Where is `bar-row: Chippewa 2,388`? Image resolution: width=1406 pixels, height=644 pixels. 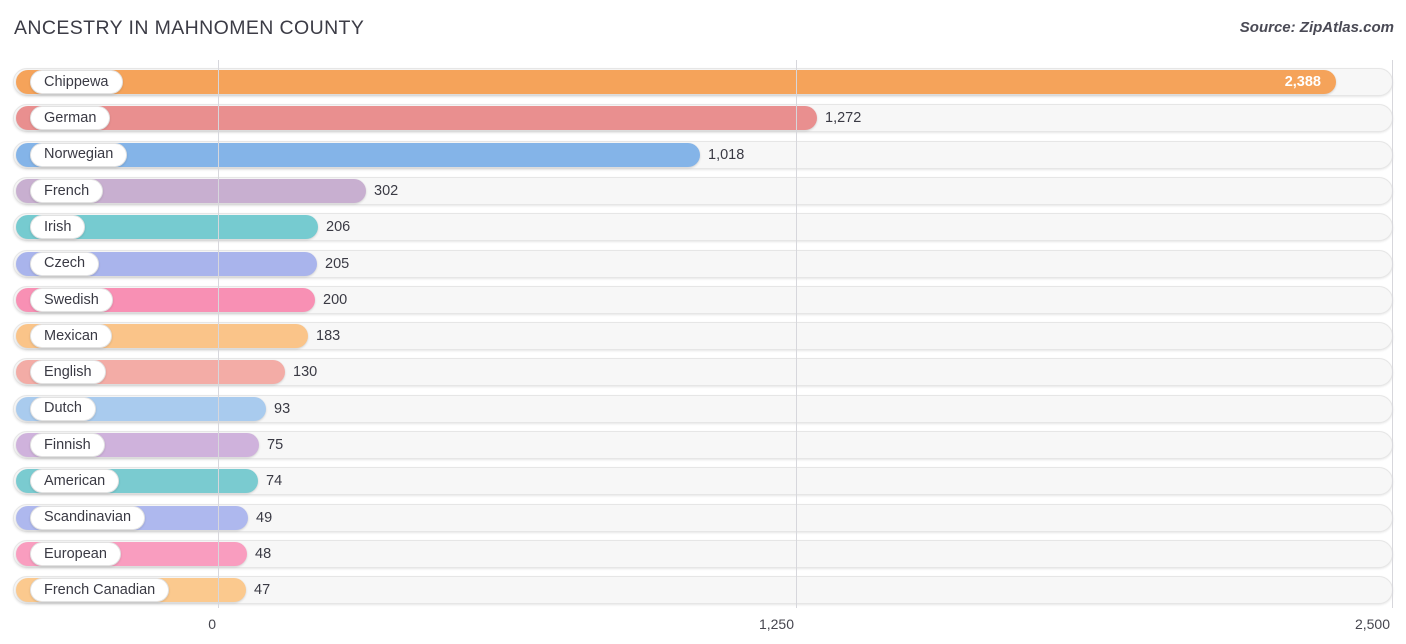 bar-row: Chippewa 2,388 is located at coordinates (703, 82).